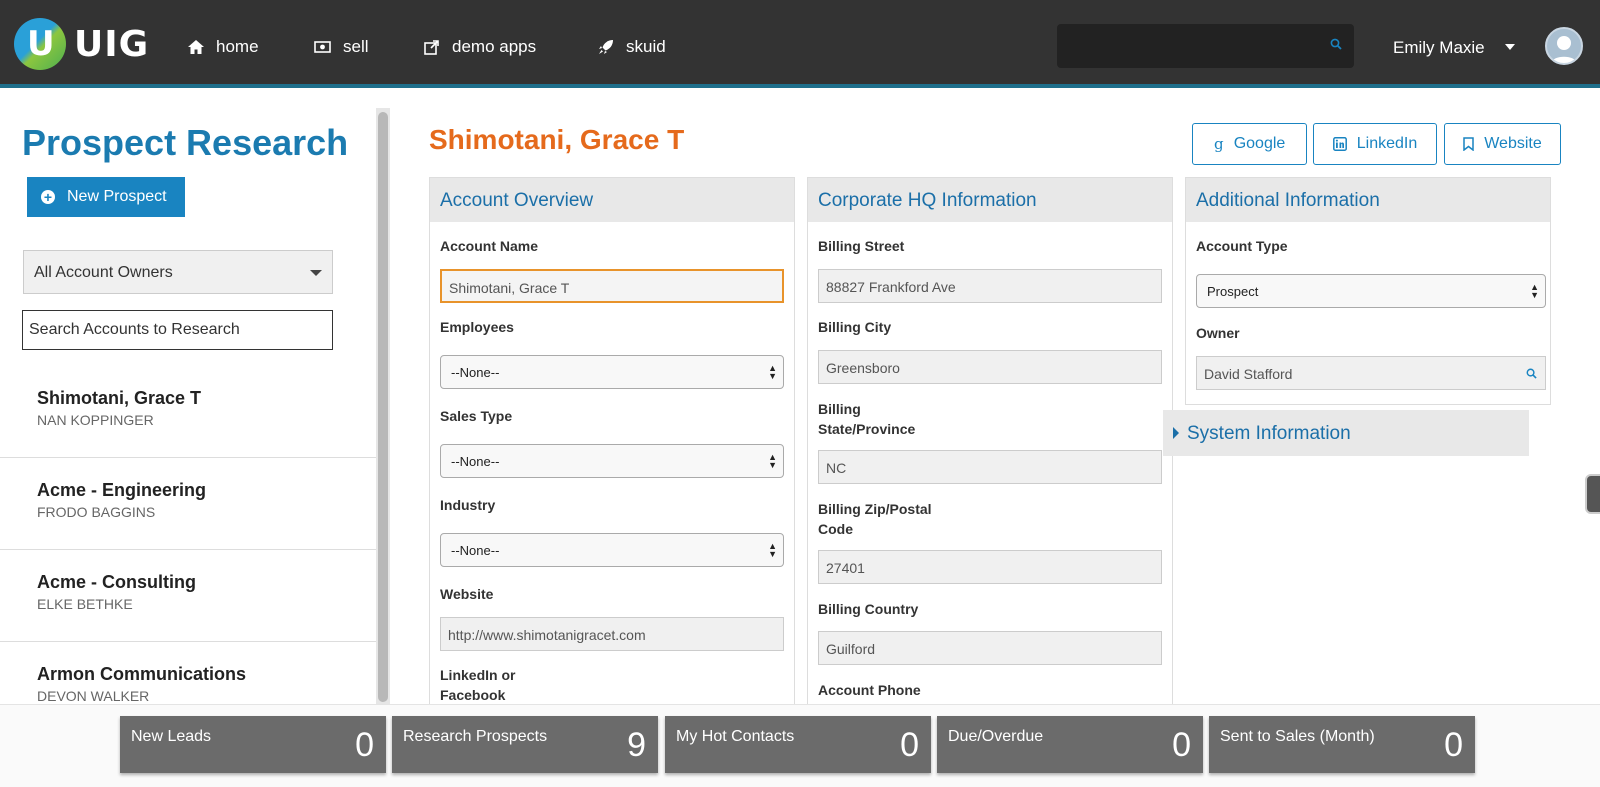  I want to click on metric-label: Due/Overdue, so click(996, 736).